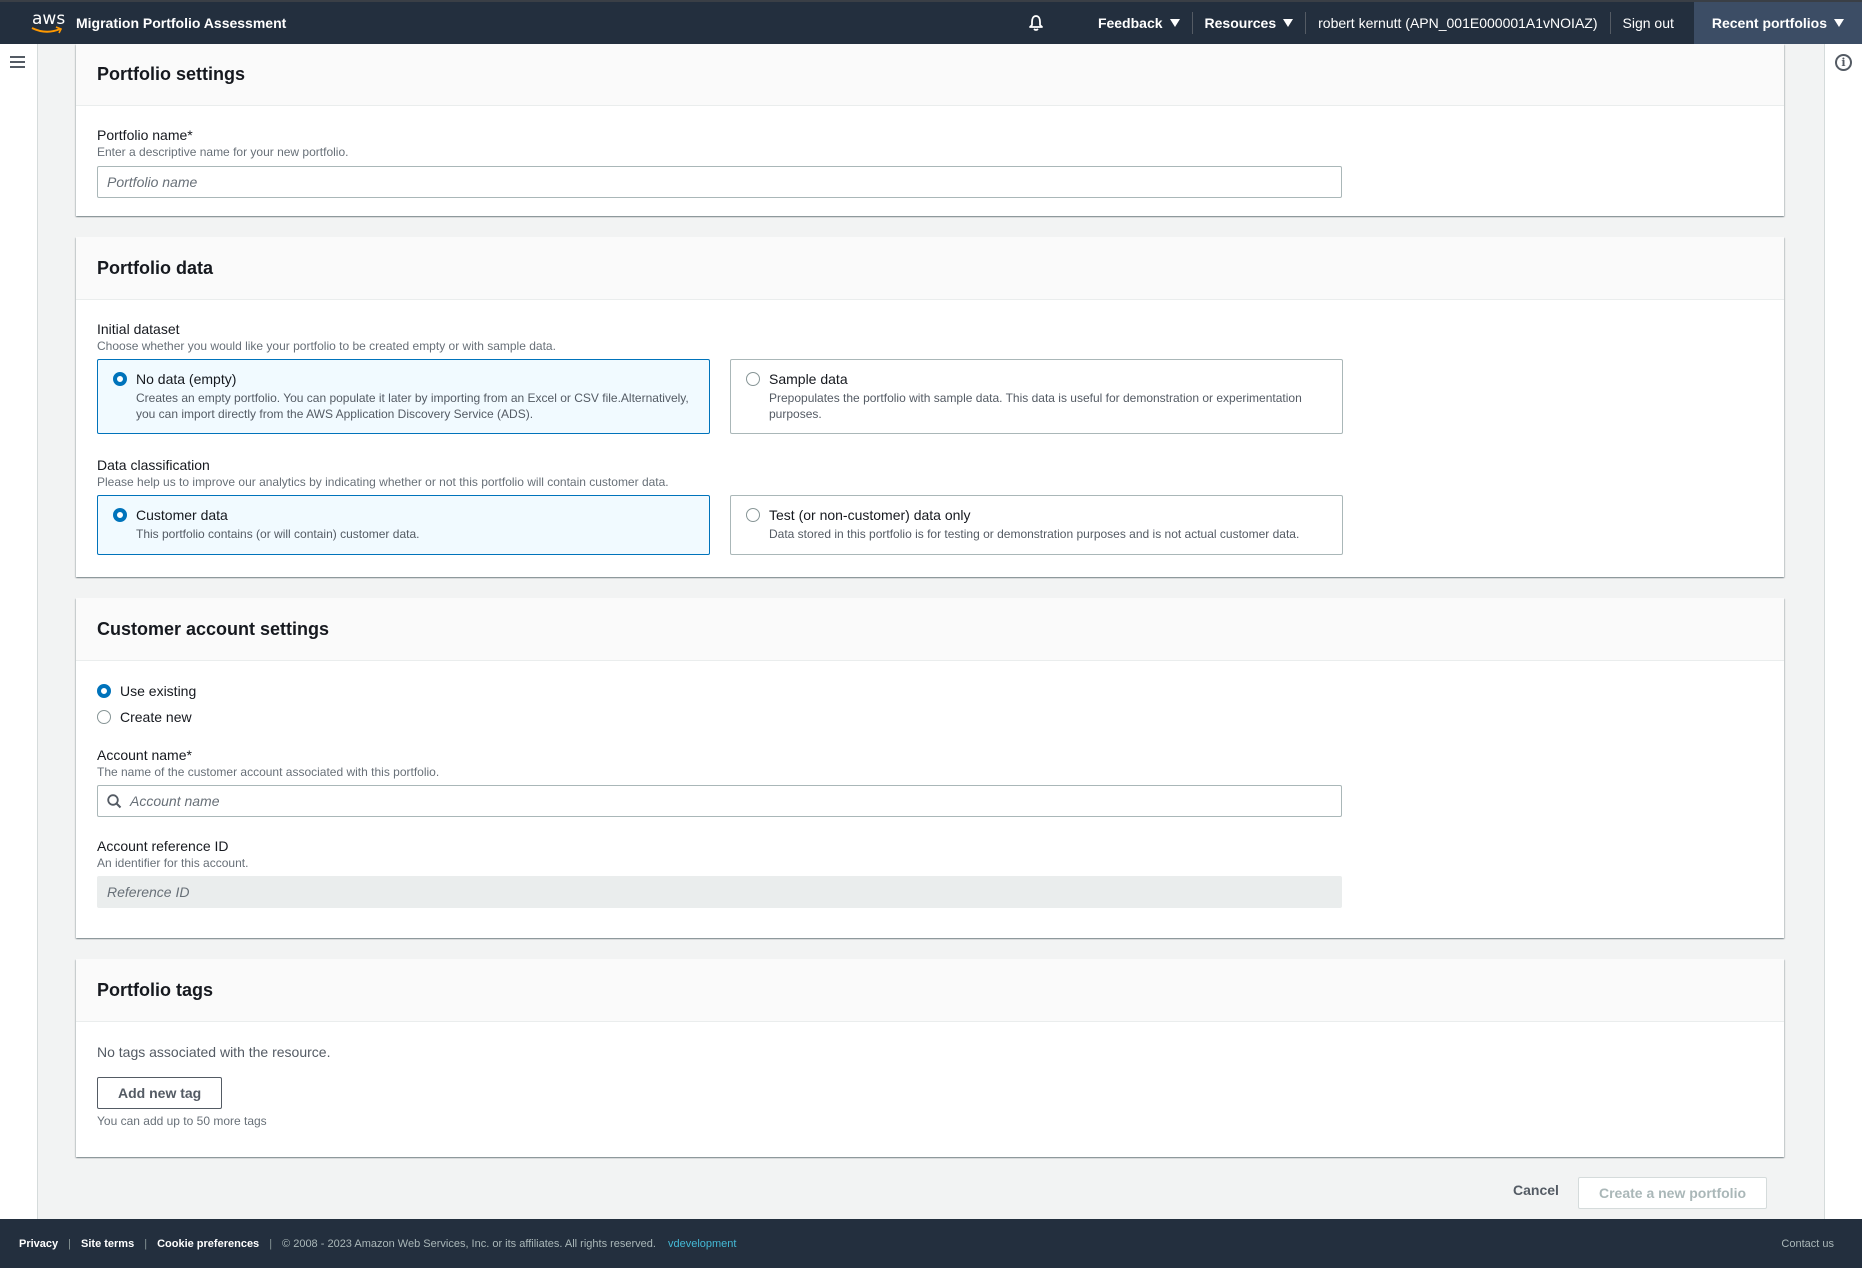  I want to click on portfolio-name-label: Portfolio name*, so click(145, 135).